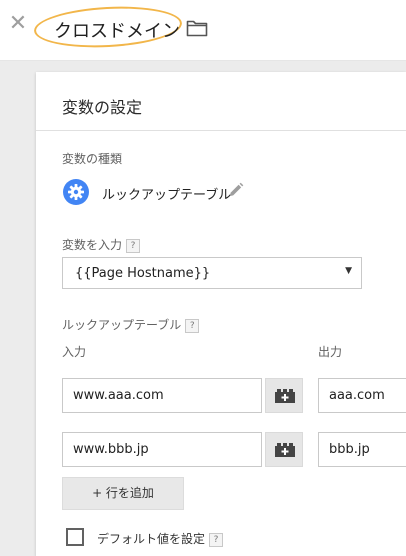 This screenshot has height=556, width=406. What do you see at coordinates (221, 130) in the screenshot?
I see `divider` at bounding box center [221, 130].